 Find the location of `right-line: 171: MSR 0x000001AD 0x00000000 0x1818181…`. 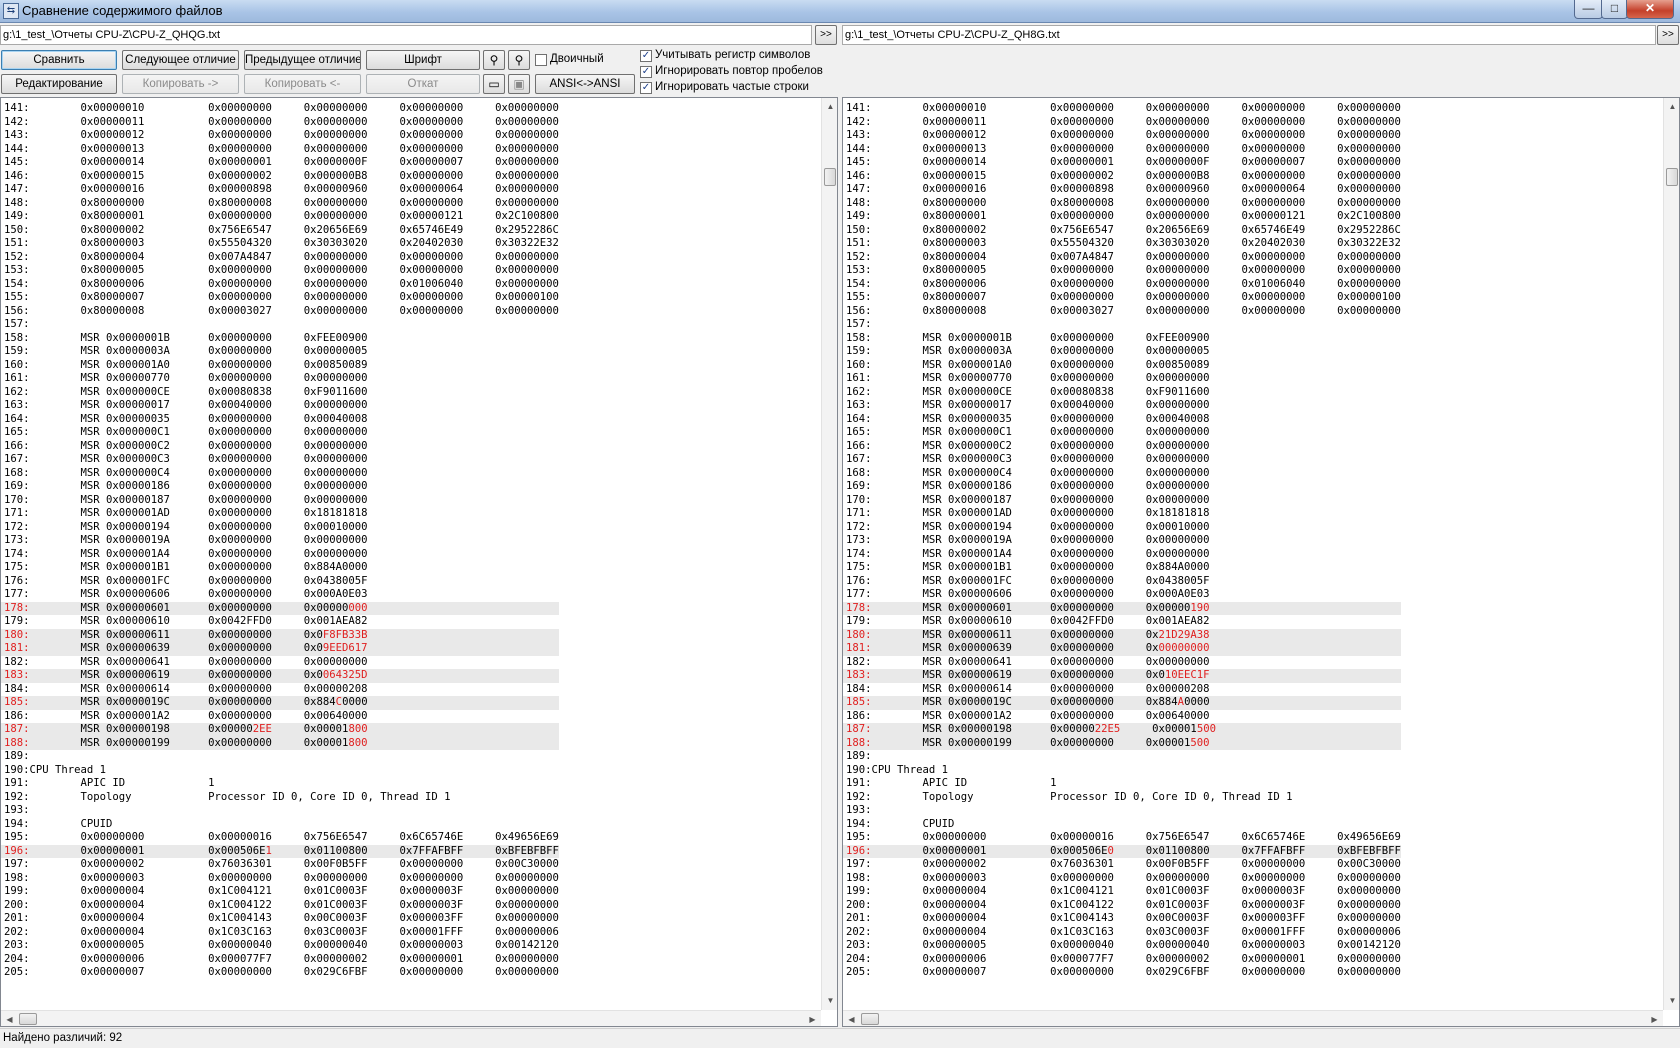

right-line: 171: MSR 0x000001AD 0x00000000 0x1818181… is located at coordinates (1122, 514).